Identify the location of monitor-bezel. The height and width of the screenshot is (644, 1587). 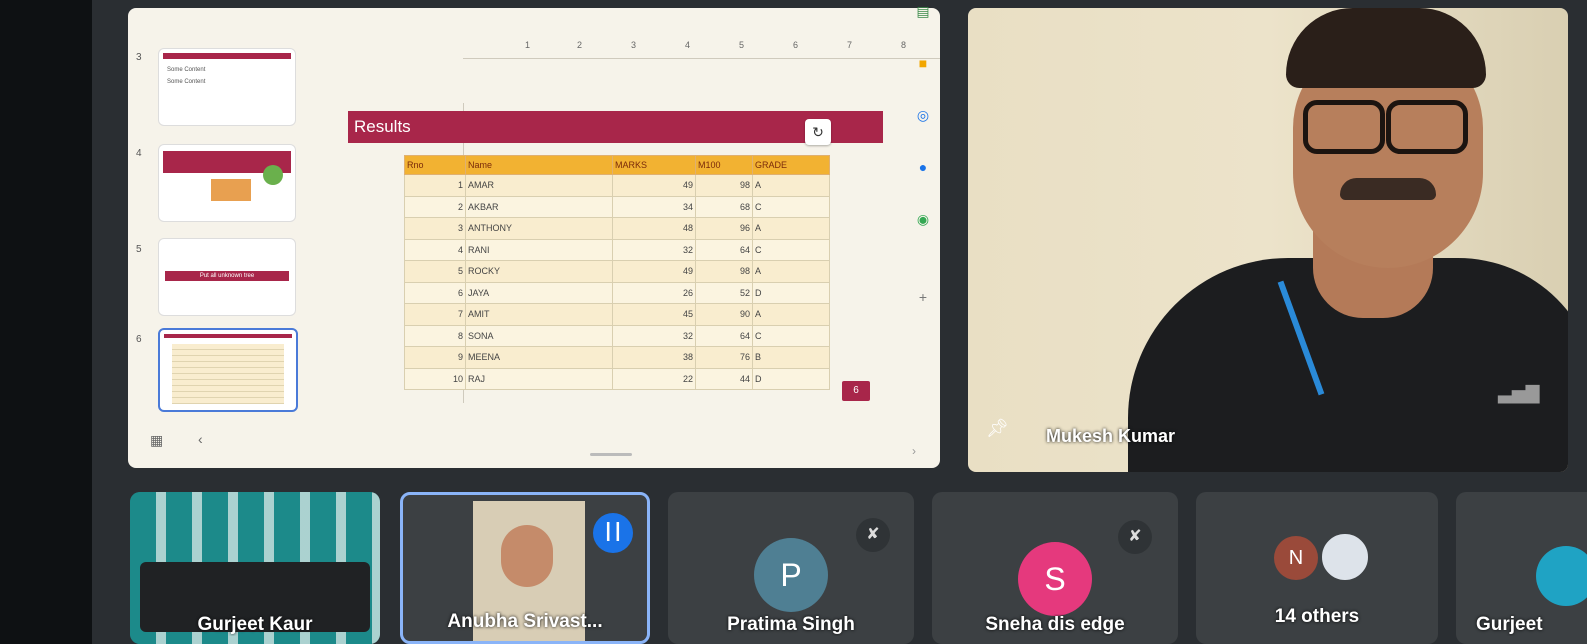
(46, 322).